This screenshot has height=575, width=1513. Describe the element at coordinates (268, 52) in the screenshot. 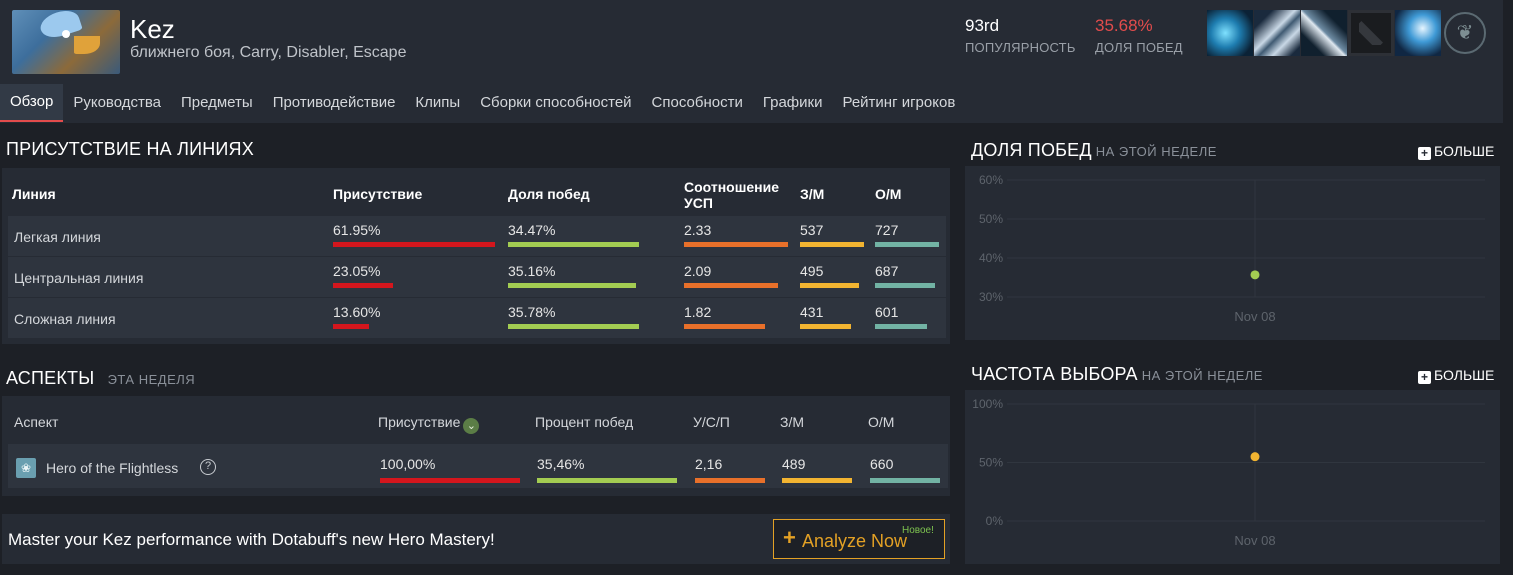

I see `hero-roles: ближнего боя, Carry, Disabler, Escape` at that location.